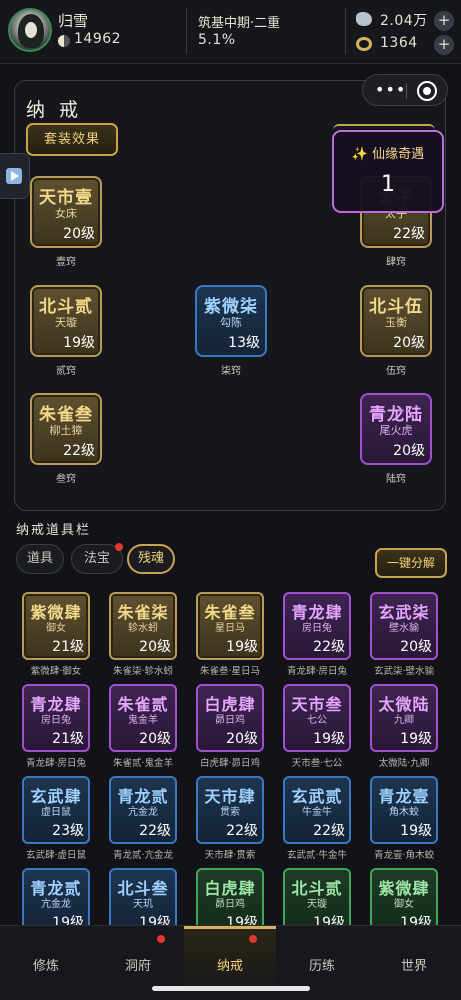  I want to click on combat-power-icon, so click(64, 41).